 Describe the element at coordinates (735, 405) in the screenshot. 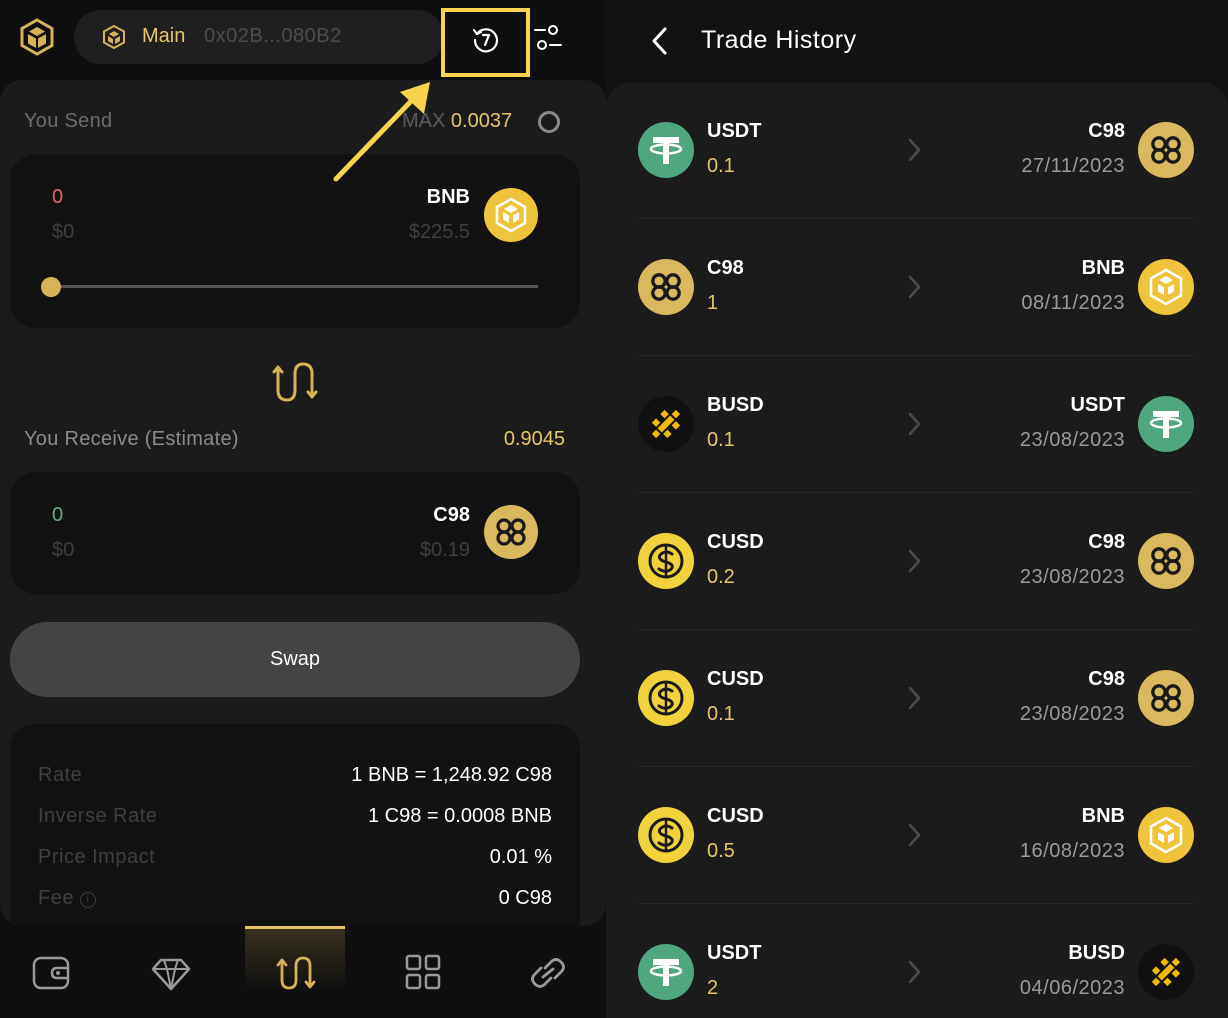

I see `from-token-symbol: BUSD` at that location.